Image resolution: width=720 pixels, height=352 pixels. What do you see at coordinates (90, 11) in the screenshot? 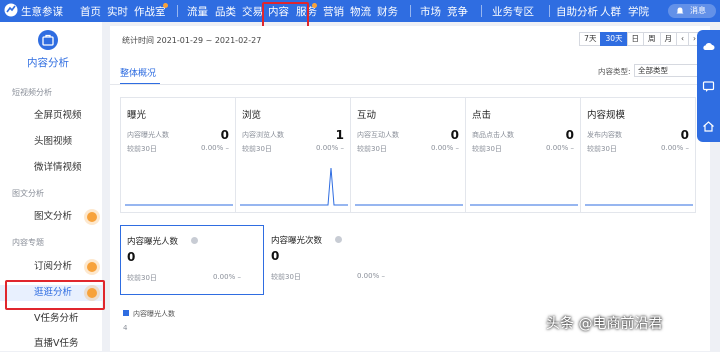
I see `nav-home: 首页` at bounding box center [90, 11].